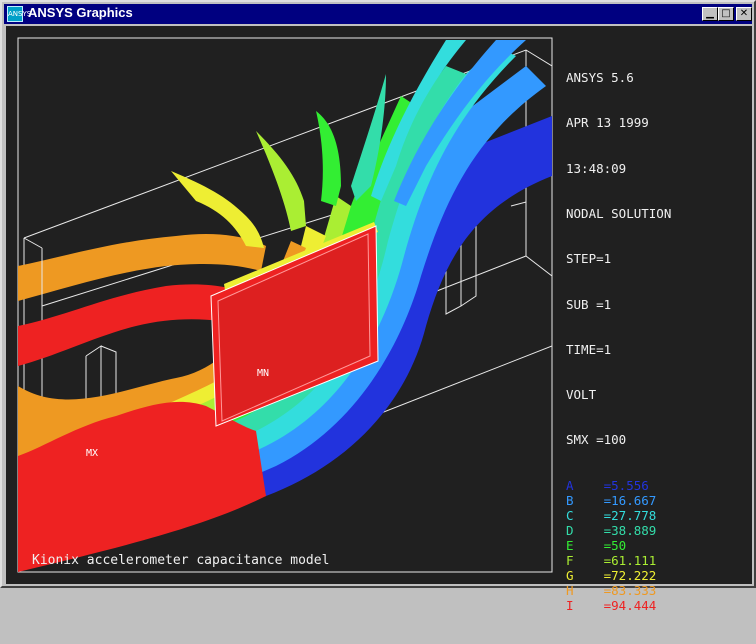  I want to click on contour-level-row: H =83.333, so click(618, 590).